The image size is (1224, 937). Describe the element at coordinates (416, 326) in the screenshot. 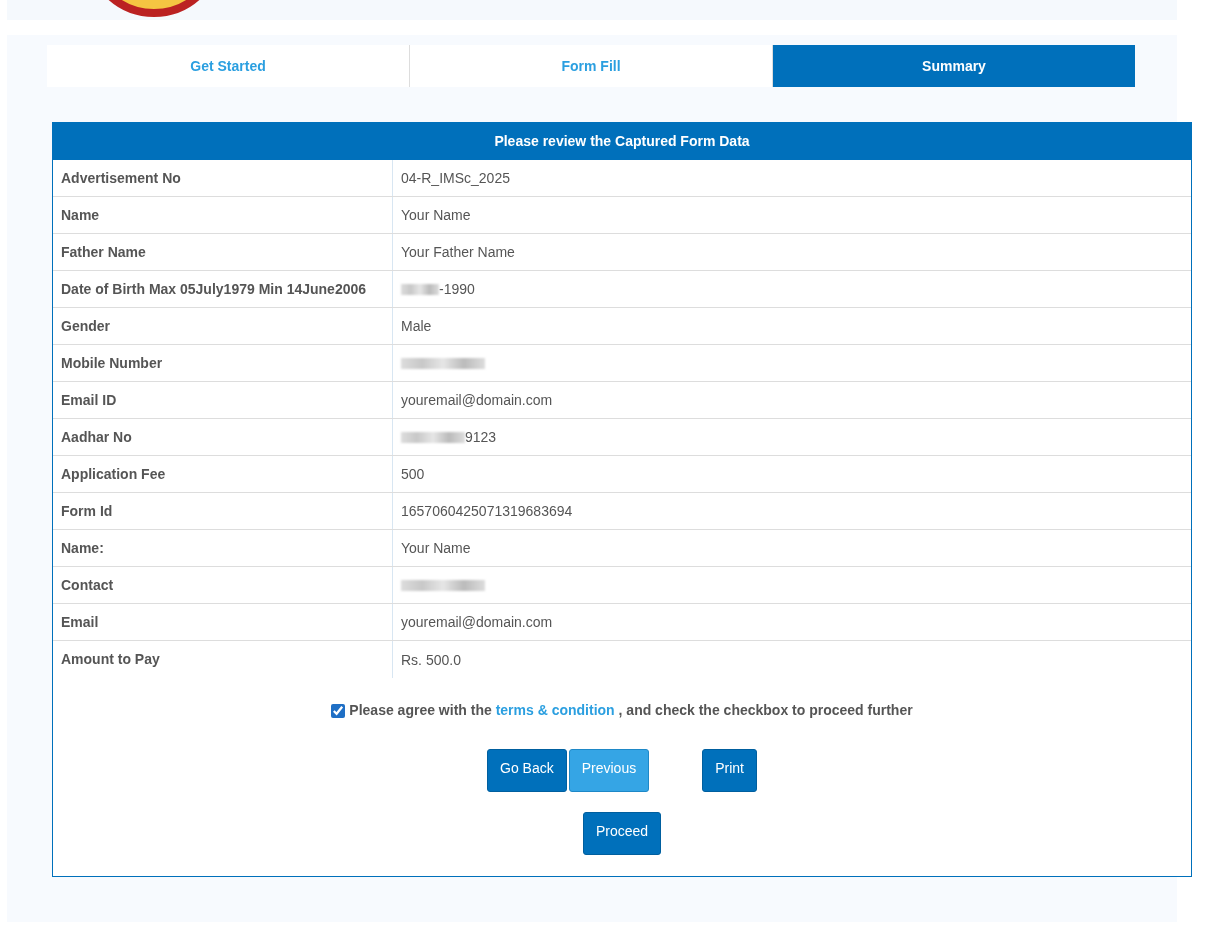

I see `field-value: Male` at that location.